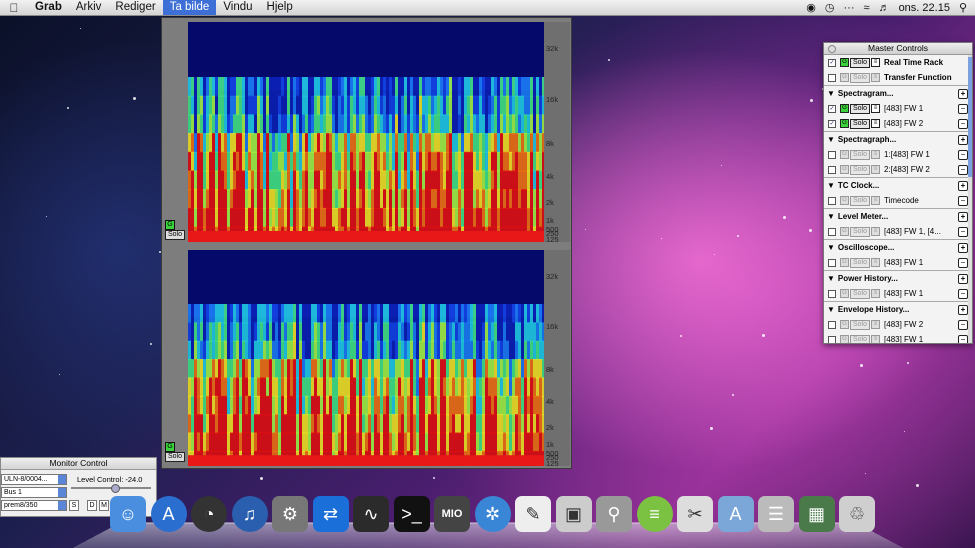  I want to click on activity-monitor-icon: ∿, so click(371, 514).